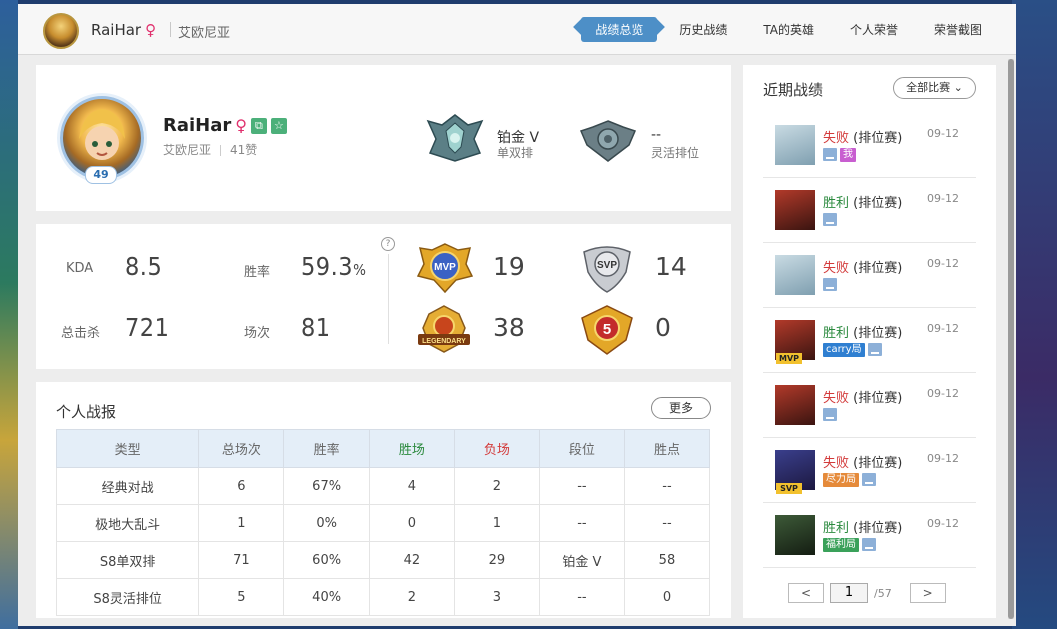 Image resolution: width=1057 pixels, height=629 pixels. I want to click on col-losses: 负场, so click(496, 448).